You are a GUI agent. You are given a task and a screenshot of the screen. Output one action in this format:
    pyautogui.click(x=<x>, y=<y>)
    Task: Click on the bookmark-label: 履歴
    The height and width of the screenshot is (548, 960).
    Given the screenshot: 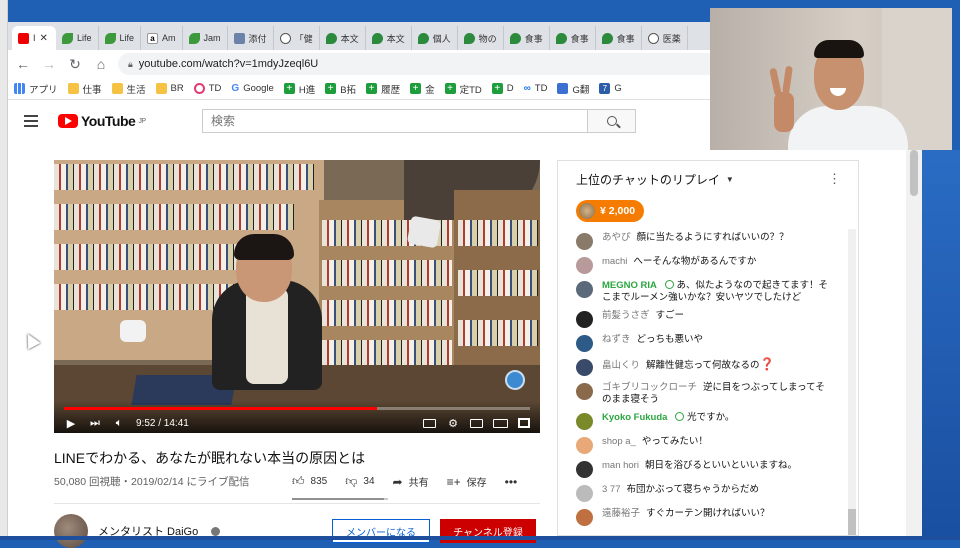 What is the action you would take?
    pyautogui.click(x=391, y=90)
    